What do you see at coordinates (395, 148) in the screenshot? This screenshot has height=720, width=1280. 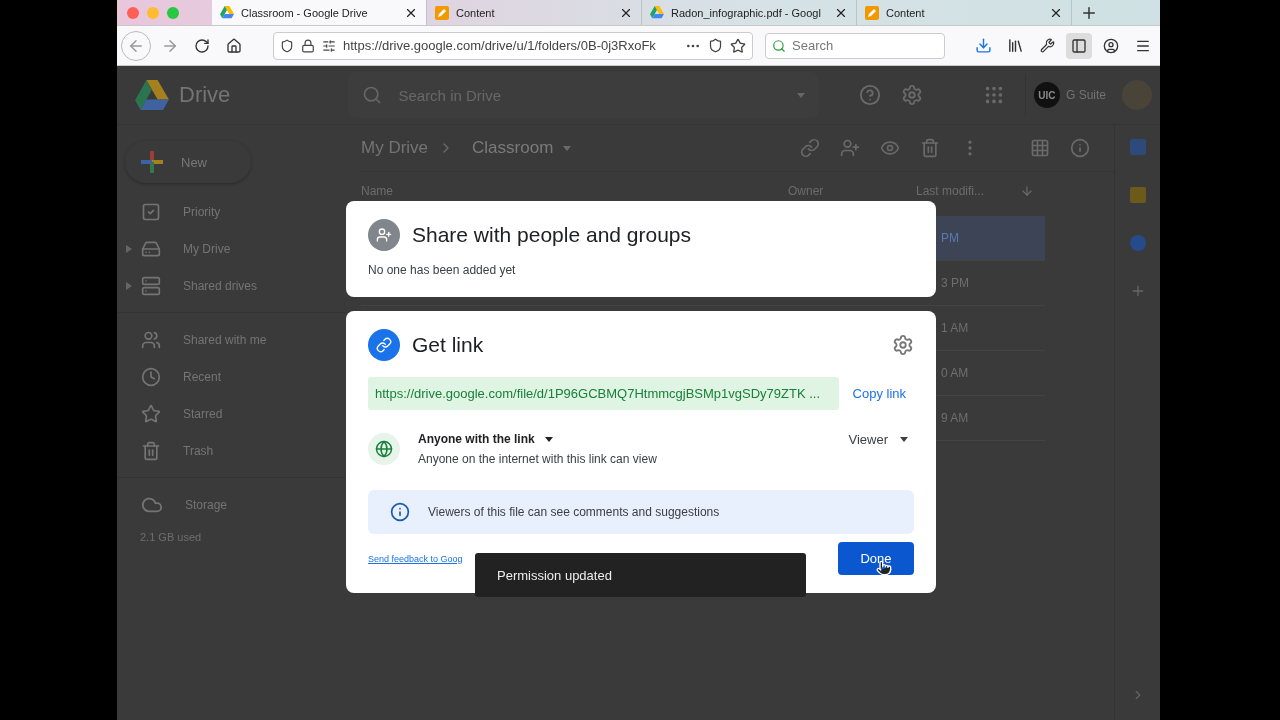 I see `breadcrumb-link: My Drive` at bounding box center [395, 148].